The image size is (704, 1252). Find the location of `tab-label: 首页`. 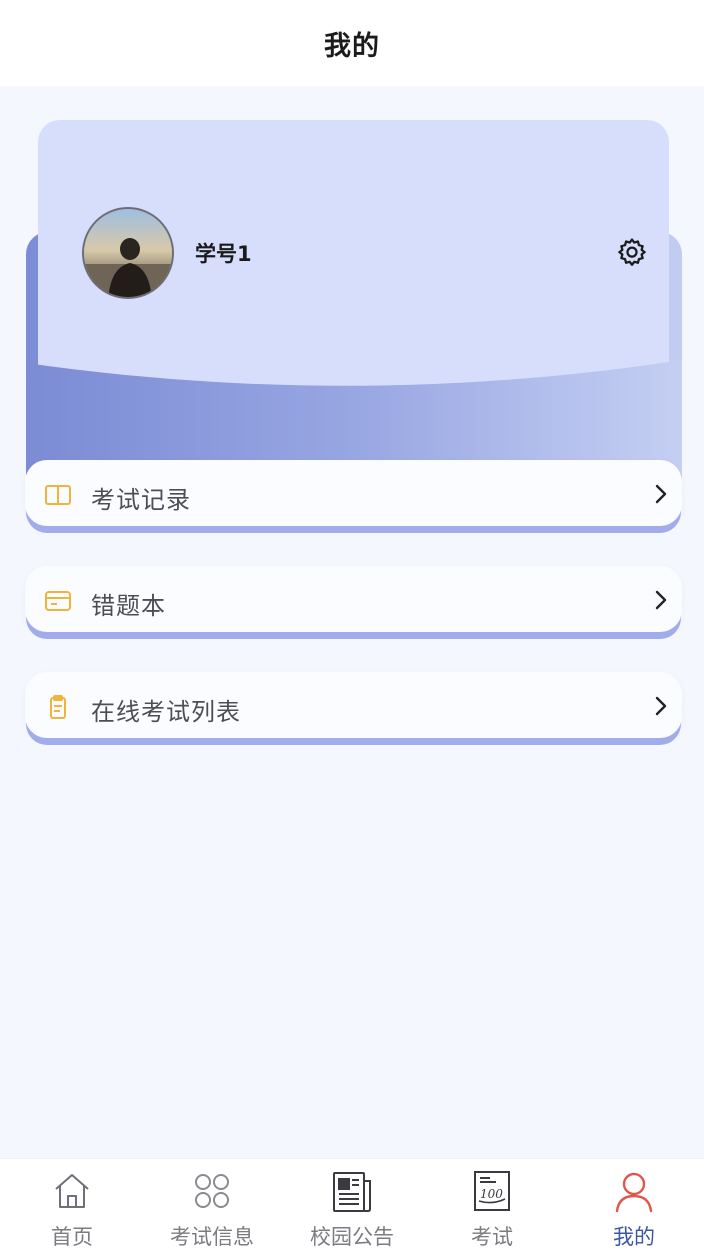

tab-label: 首页 is located at coordinates (72, 1237).